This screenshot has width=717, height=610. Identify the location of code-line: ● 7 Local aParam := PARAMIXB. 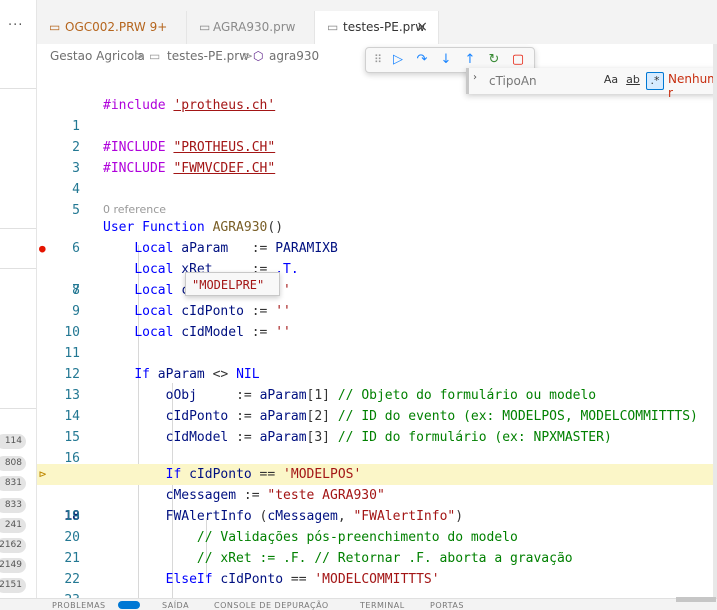
(377, 268).